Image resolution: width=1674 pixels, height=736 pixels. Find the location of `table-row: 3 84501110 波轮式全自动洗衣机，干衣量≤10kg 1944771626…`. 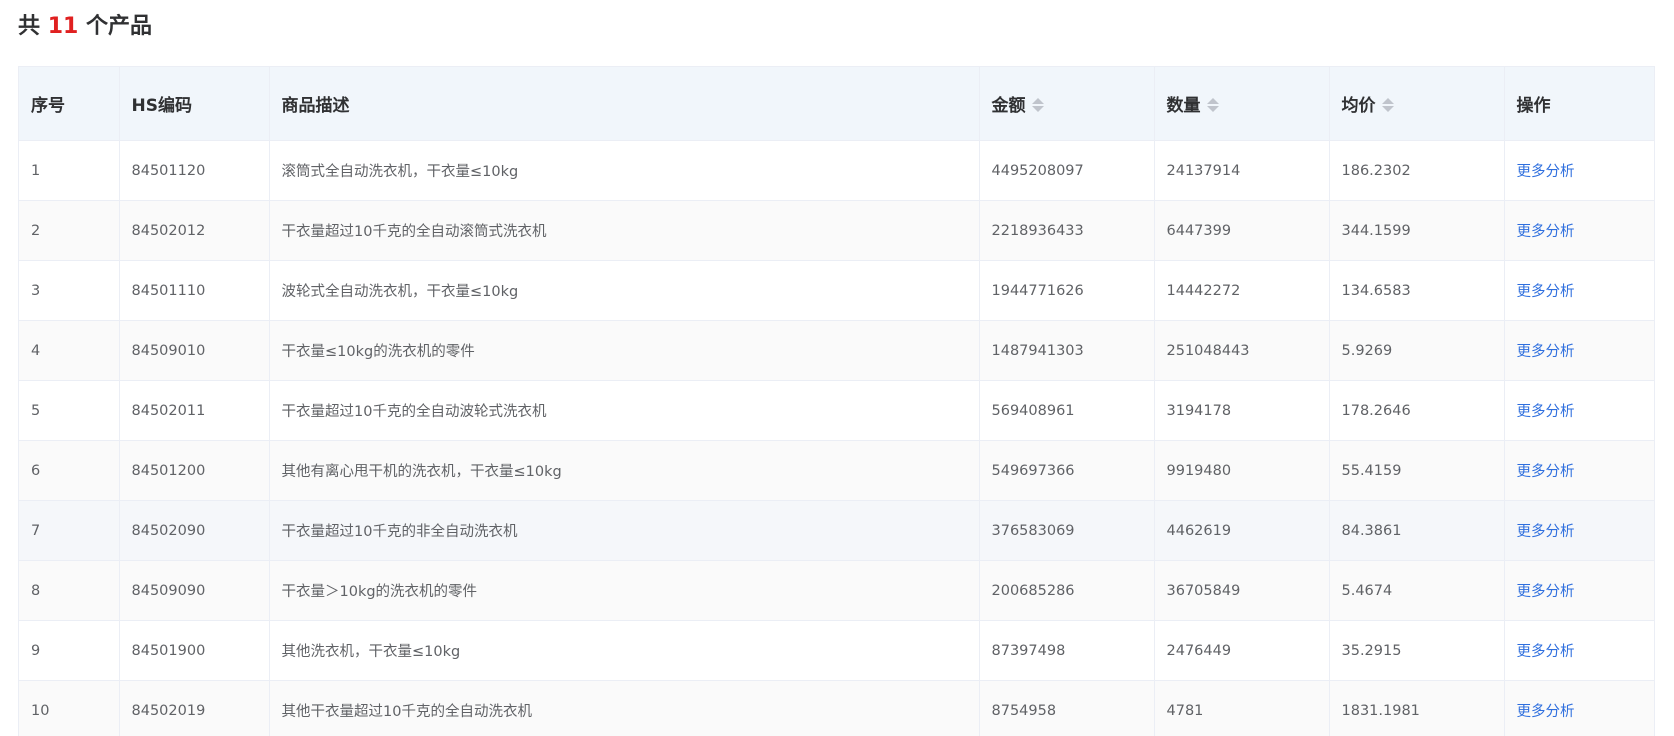

table-row: 3 84501110 波轮式全自动洗衣机，干衣量≤10kg 1944771626… is located at coordinates (836, 290).